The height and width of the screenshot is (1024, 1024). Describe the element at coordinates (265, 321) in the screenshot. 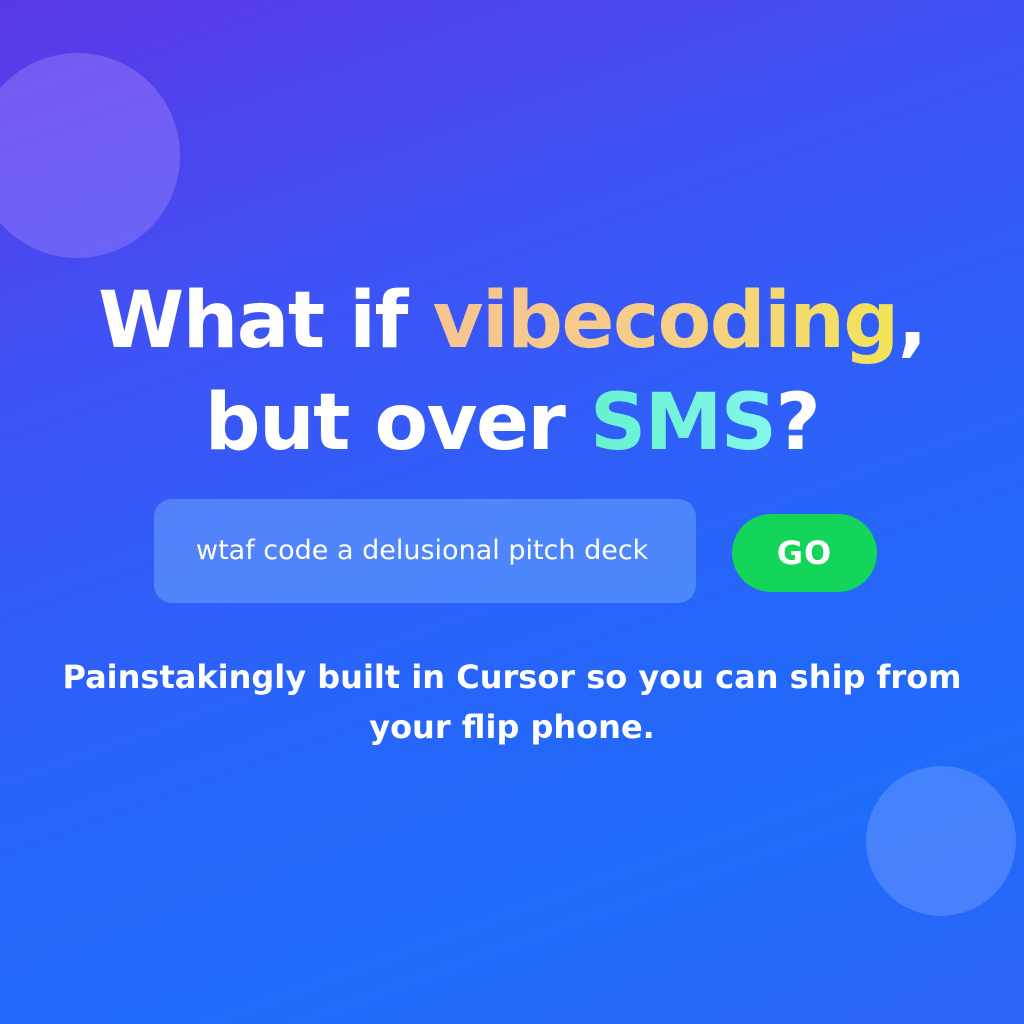

I see `headline-text-what-if: What if` at that location.